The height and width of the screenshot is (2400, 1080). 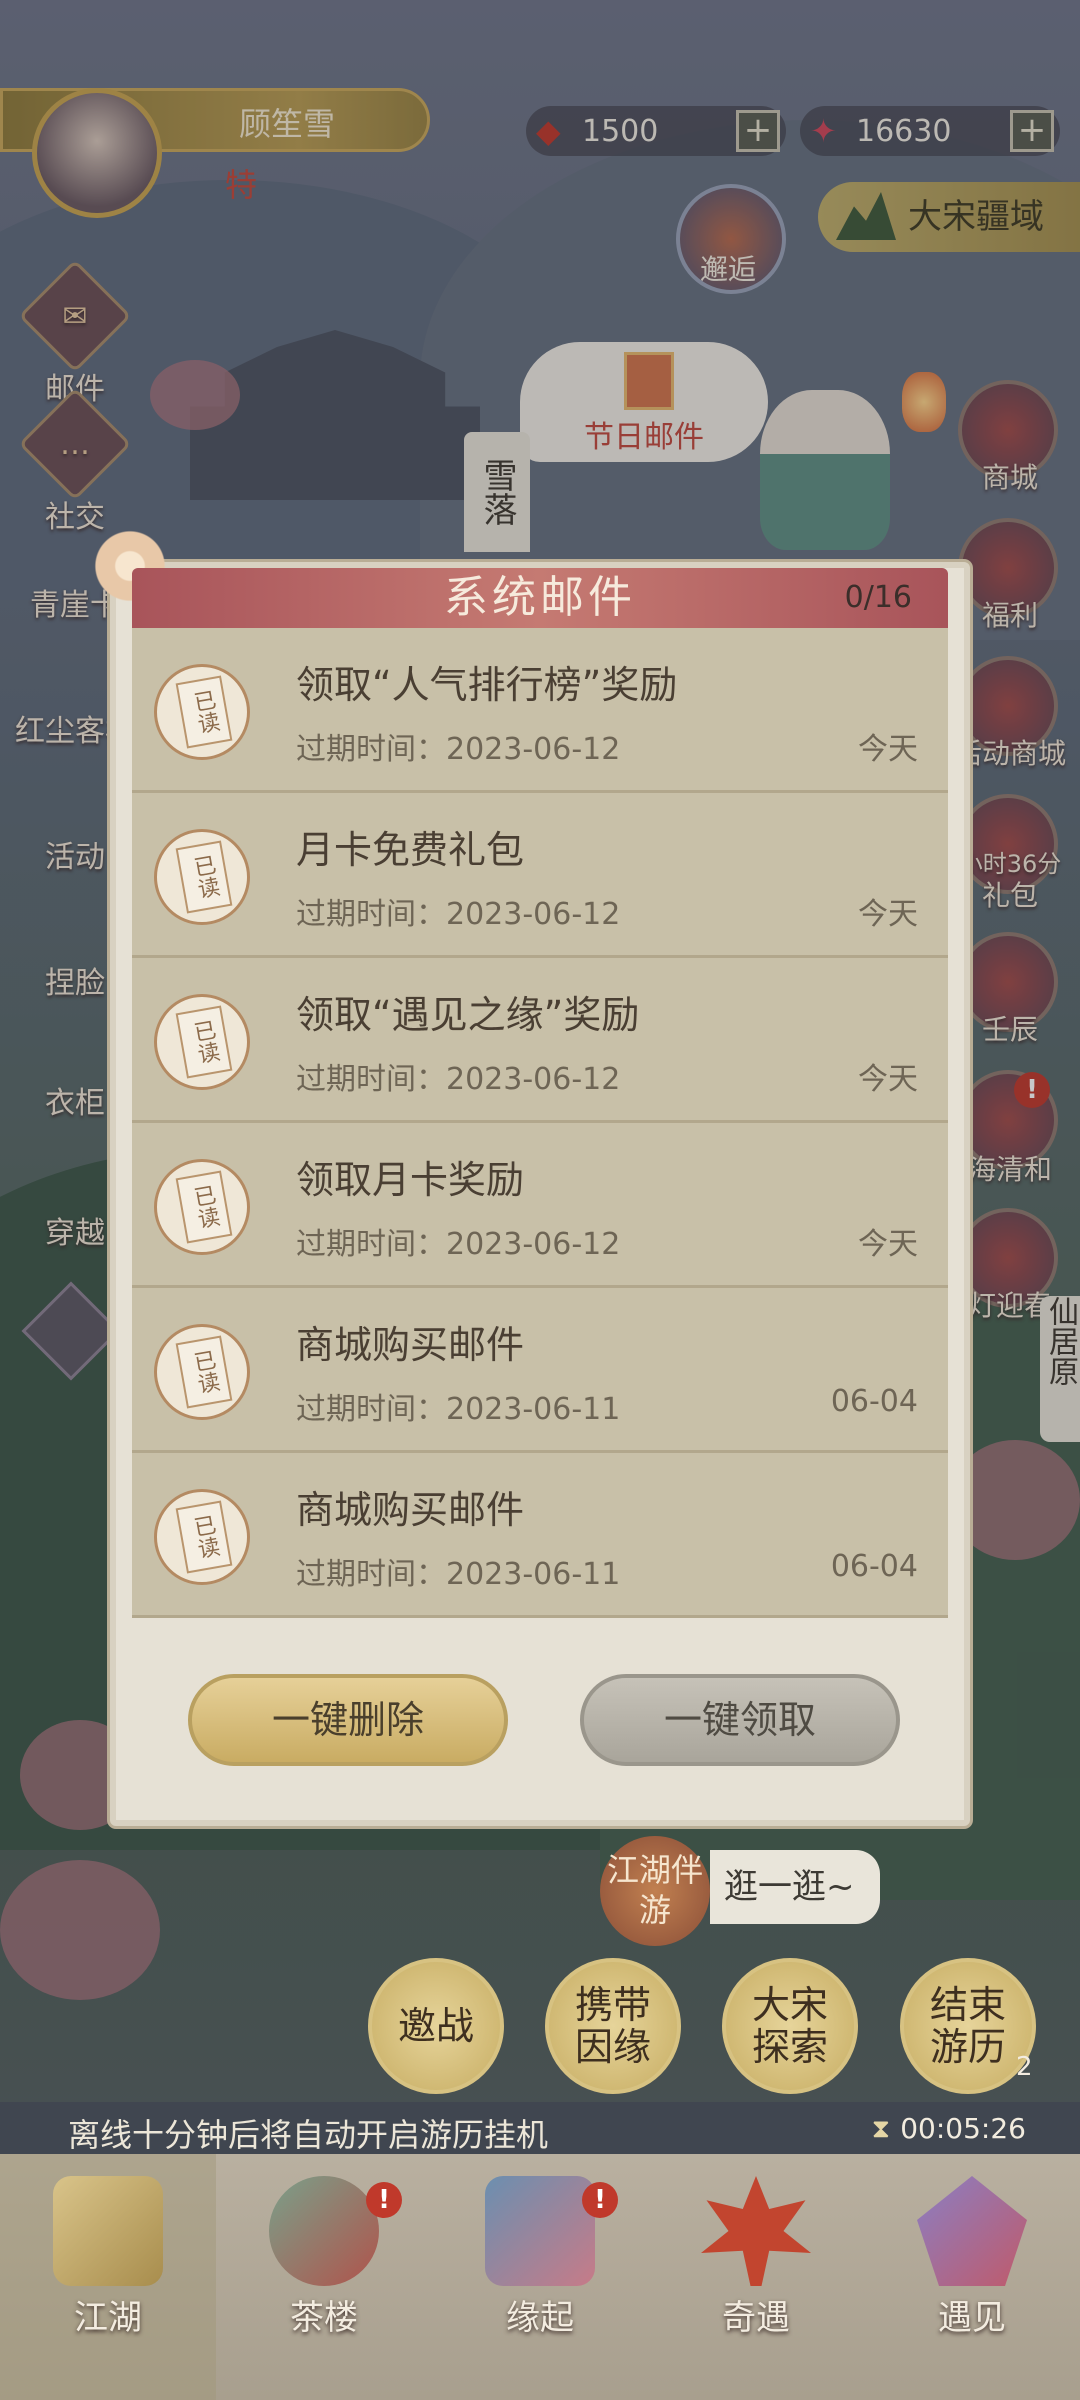 What do you see at coordinates (795, 1887) in the screenshot?
I see `companion-bubble: 逛一逛~` at bounding box center [795, 1887].